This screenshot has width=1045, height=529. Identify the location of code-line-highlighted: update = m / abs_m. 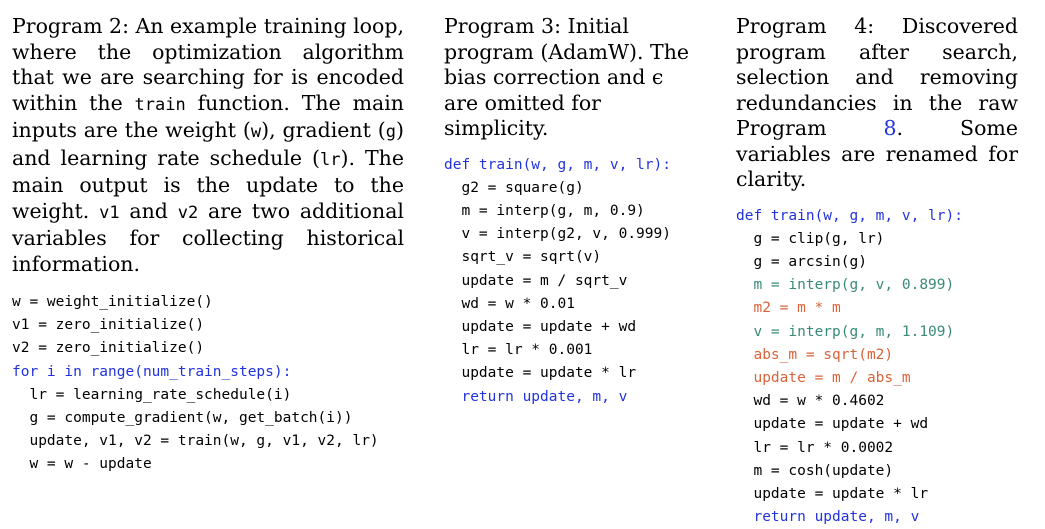
(877, 378).